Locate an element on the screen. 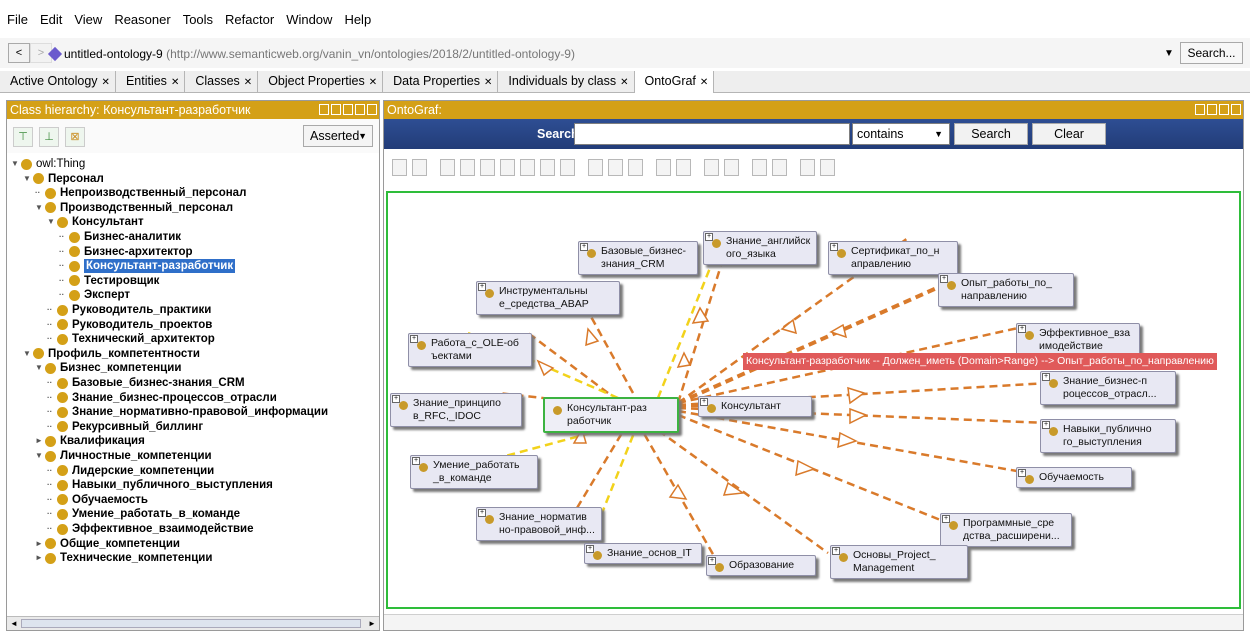  graph-node: + Сертификат_по_н аправлению is located at coordinates (893, 258).